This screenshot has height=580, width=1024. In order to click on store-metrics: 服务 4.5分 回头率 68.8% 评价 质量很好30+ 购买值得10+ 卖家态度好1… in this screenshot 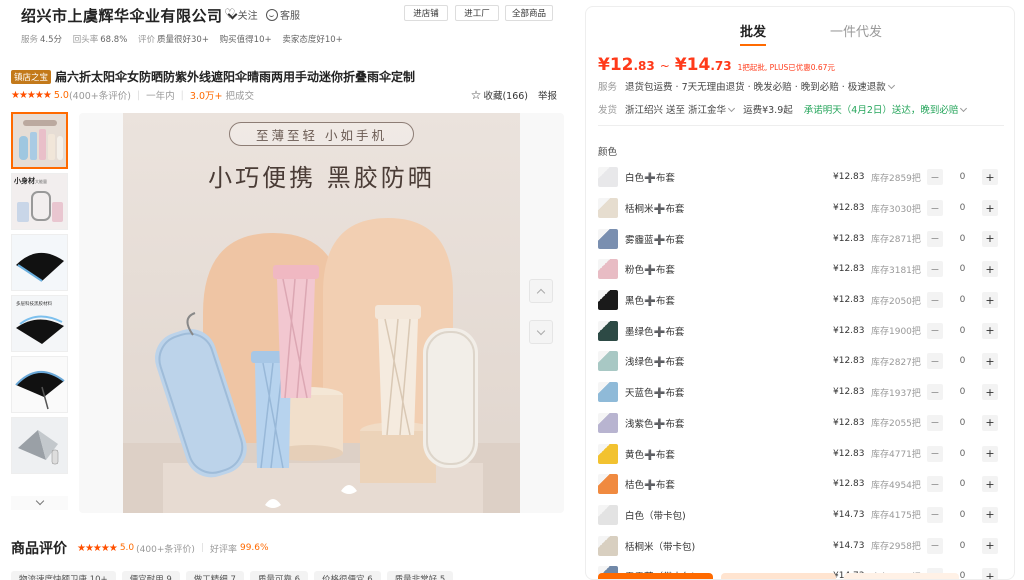, I will do `click(186, 39)`.